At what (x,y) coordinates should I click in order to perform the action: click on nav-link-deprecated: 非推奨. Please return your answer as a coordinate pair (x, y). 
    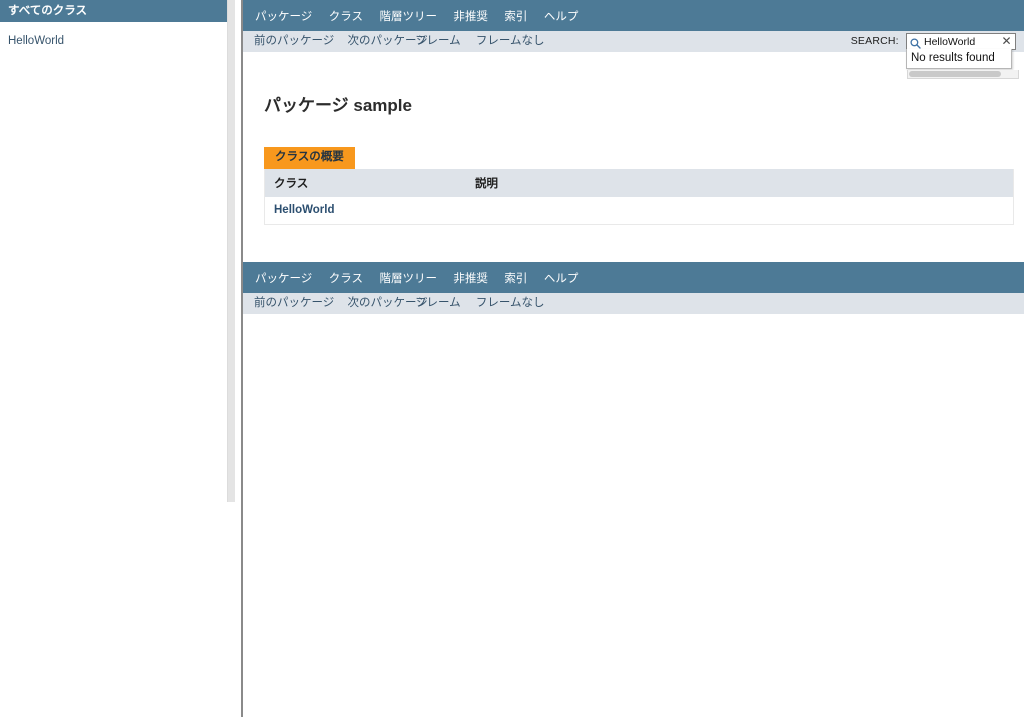
    Looking at the image, I should click on (470, 17).